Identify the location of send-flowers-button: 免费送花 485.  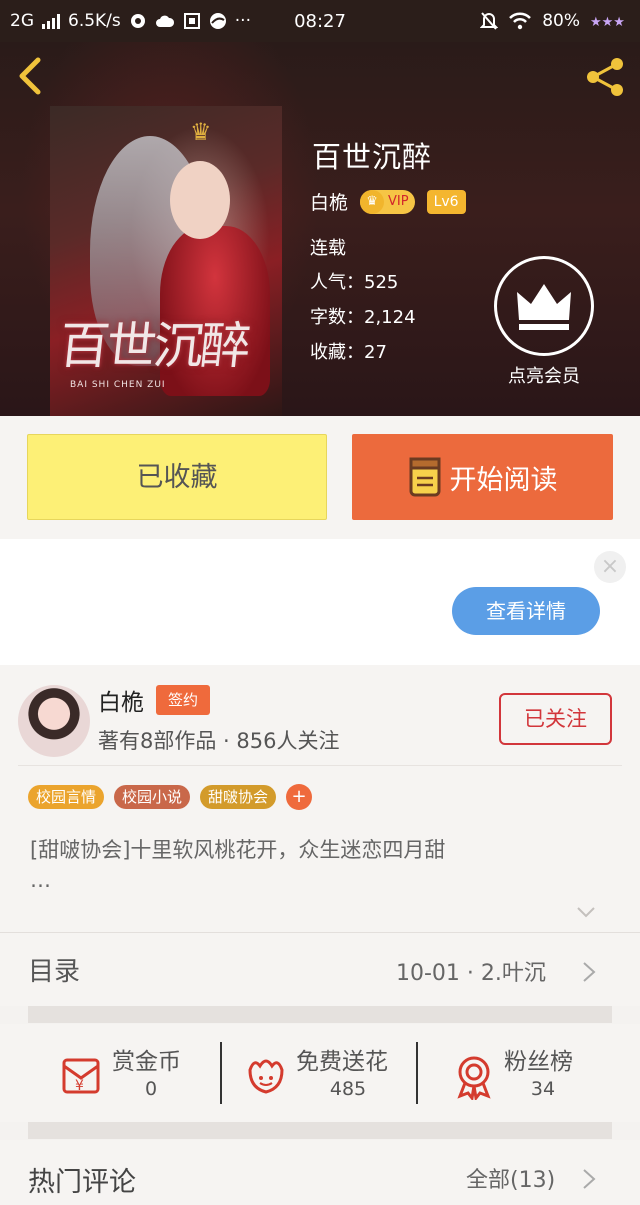
(327, 1075).